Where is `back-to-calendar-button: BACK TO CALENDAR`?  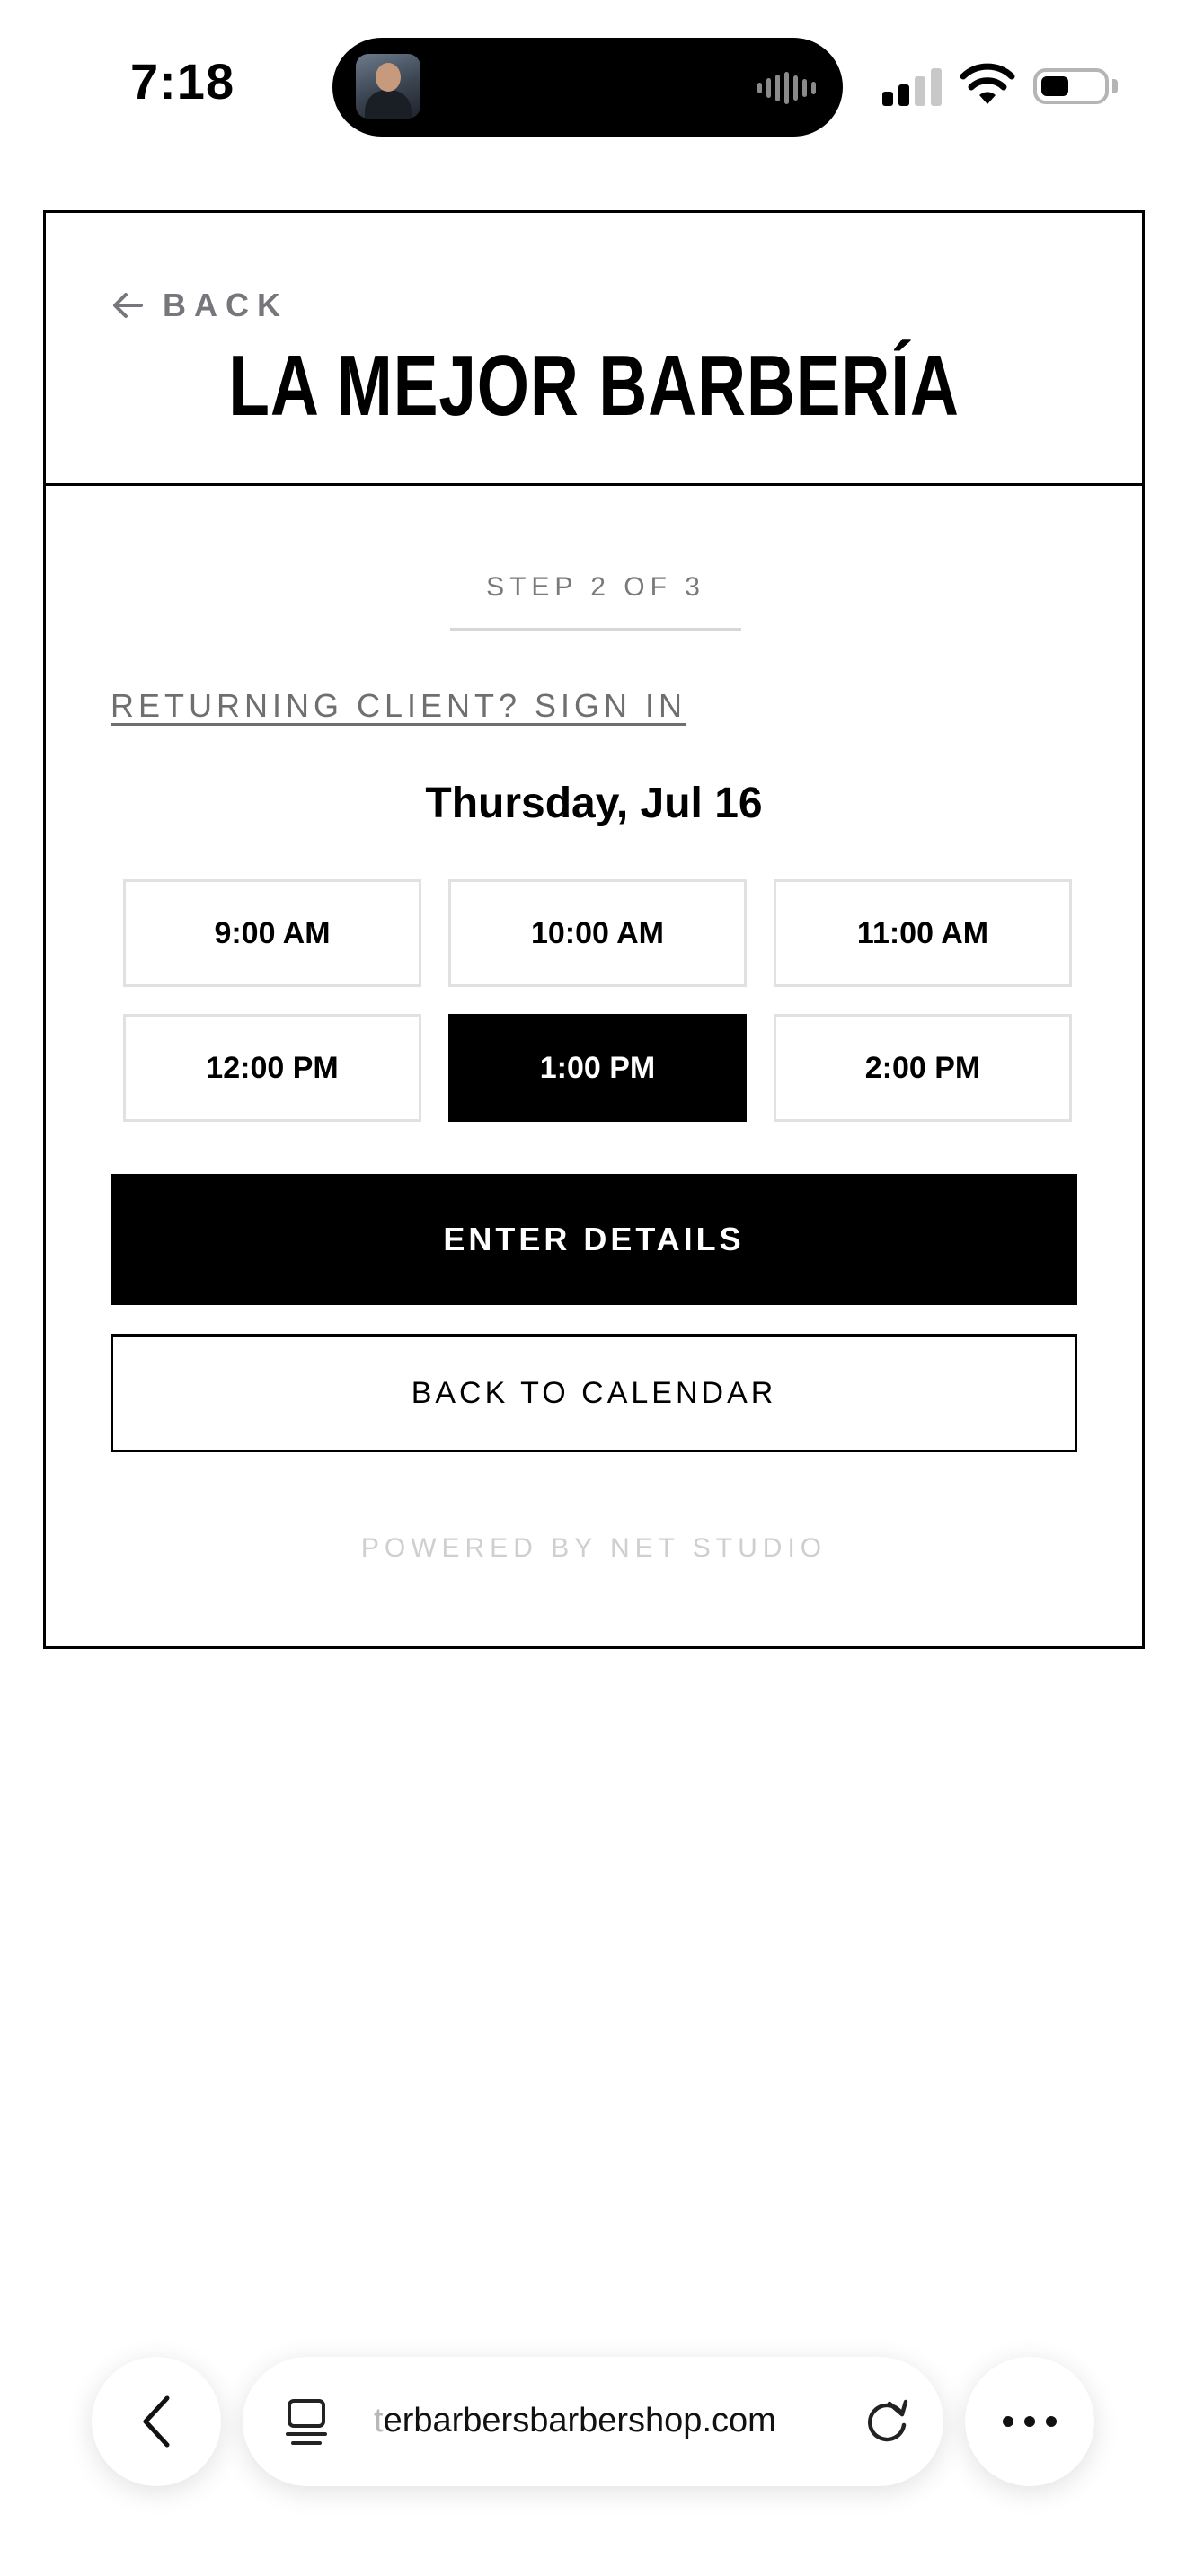
back-to-calendar-button: BACK TO CALENDAR is located at coordinates (594, 1393).